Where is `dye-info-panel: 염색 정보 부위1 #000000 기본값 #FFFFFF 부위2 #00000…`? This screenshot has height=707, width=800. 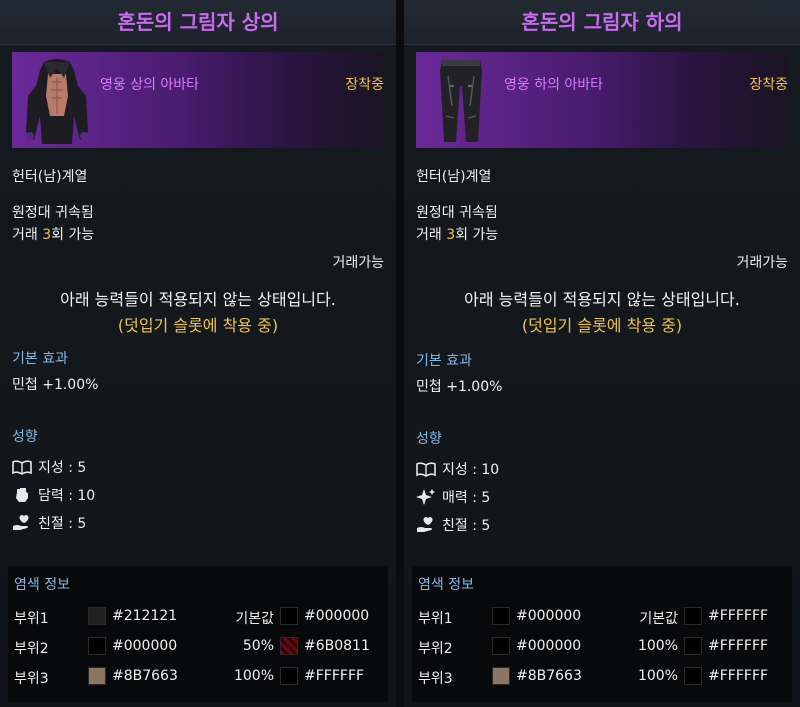 dye-info-panel: 염색 정보 부위1 #000000 기본값 #FFFFFF 부위2 #00000… is located at coordinates (602, 634).